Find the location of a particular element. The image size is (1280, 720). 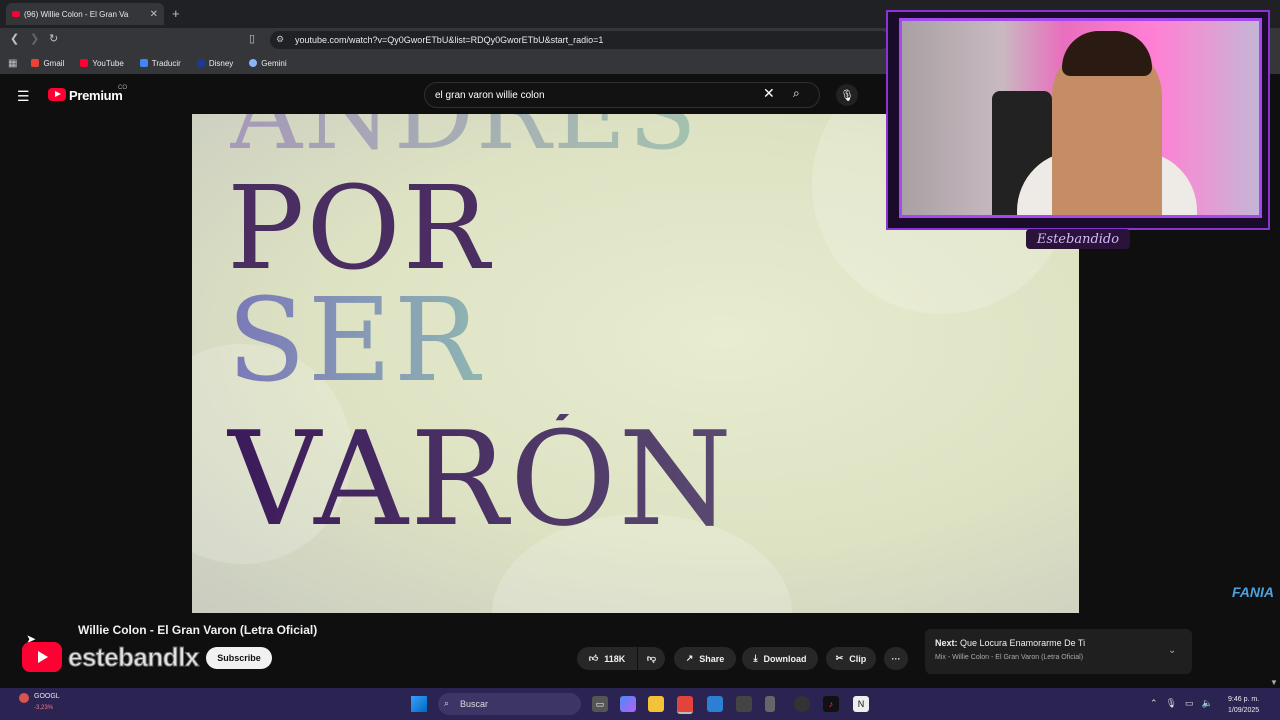

site-settings-icon: ⚙ is located at coordinates (280, 39).